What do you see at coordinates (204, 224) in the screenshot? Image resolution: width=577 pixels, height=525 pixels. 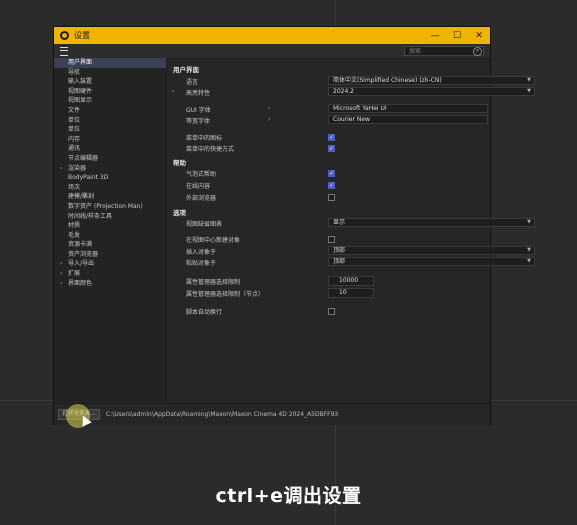 I see `viewport-label: 视图缺省图表` at bounding box center [204, 224].